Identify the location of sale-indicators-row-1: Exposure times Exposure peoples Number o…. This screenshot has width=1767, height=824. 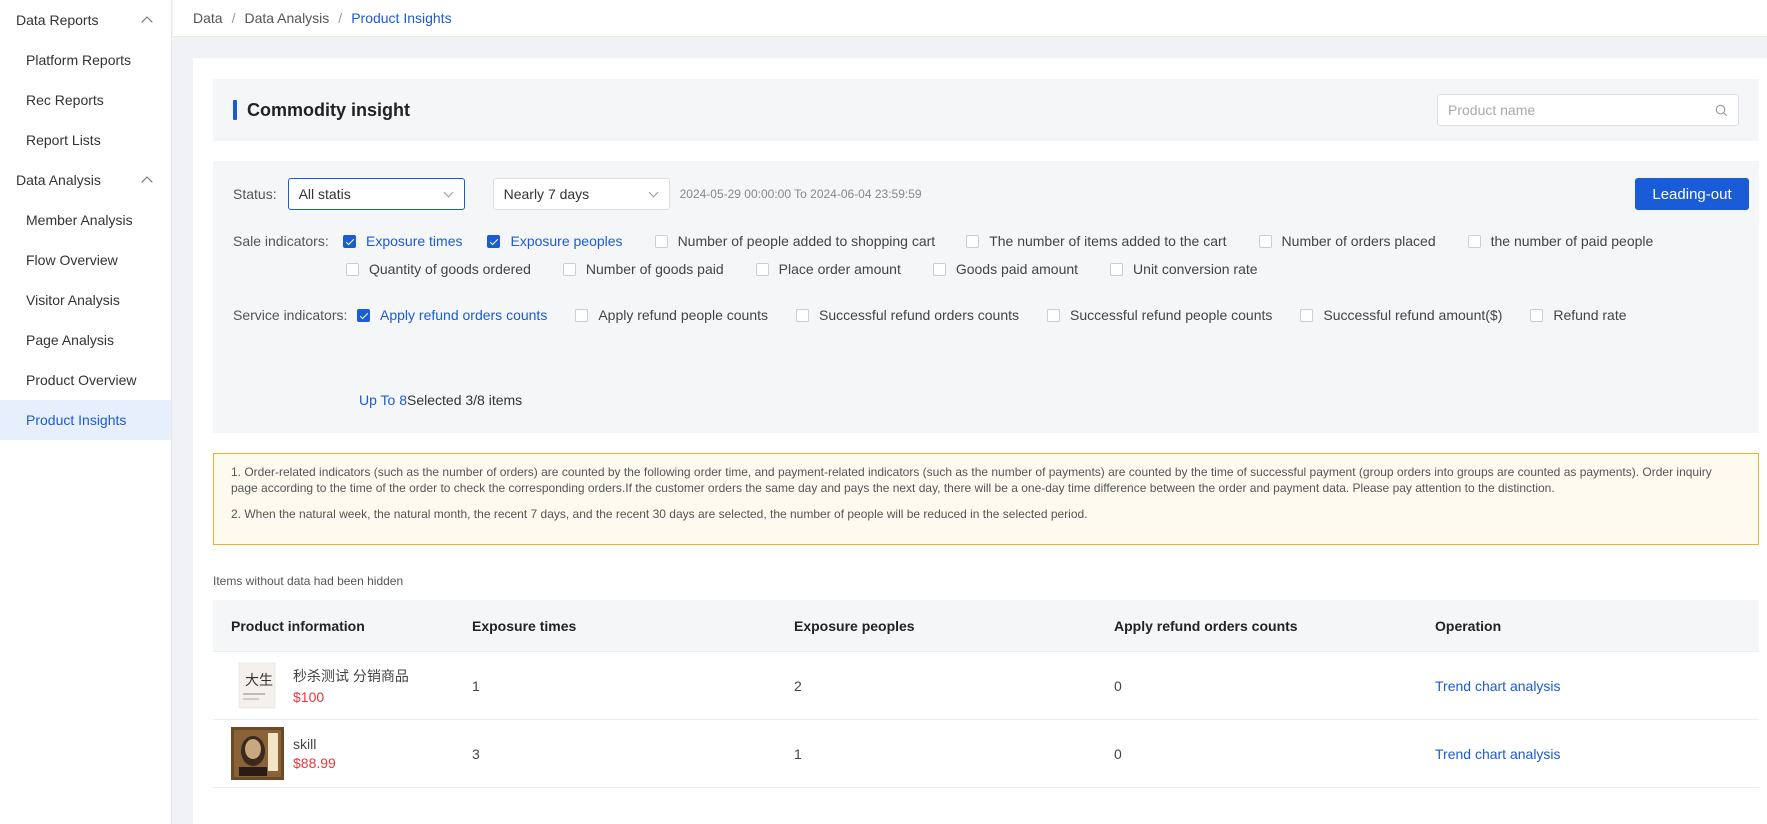
(998, 241).